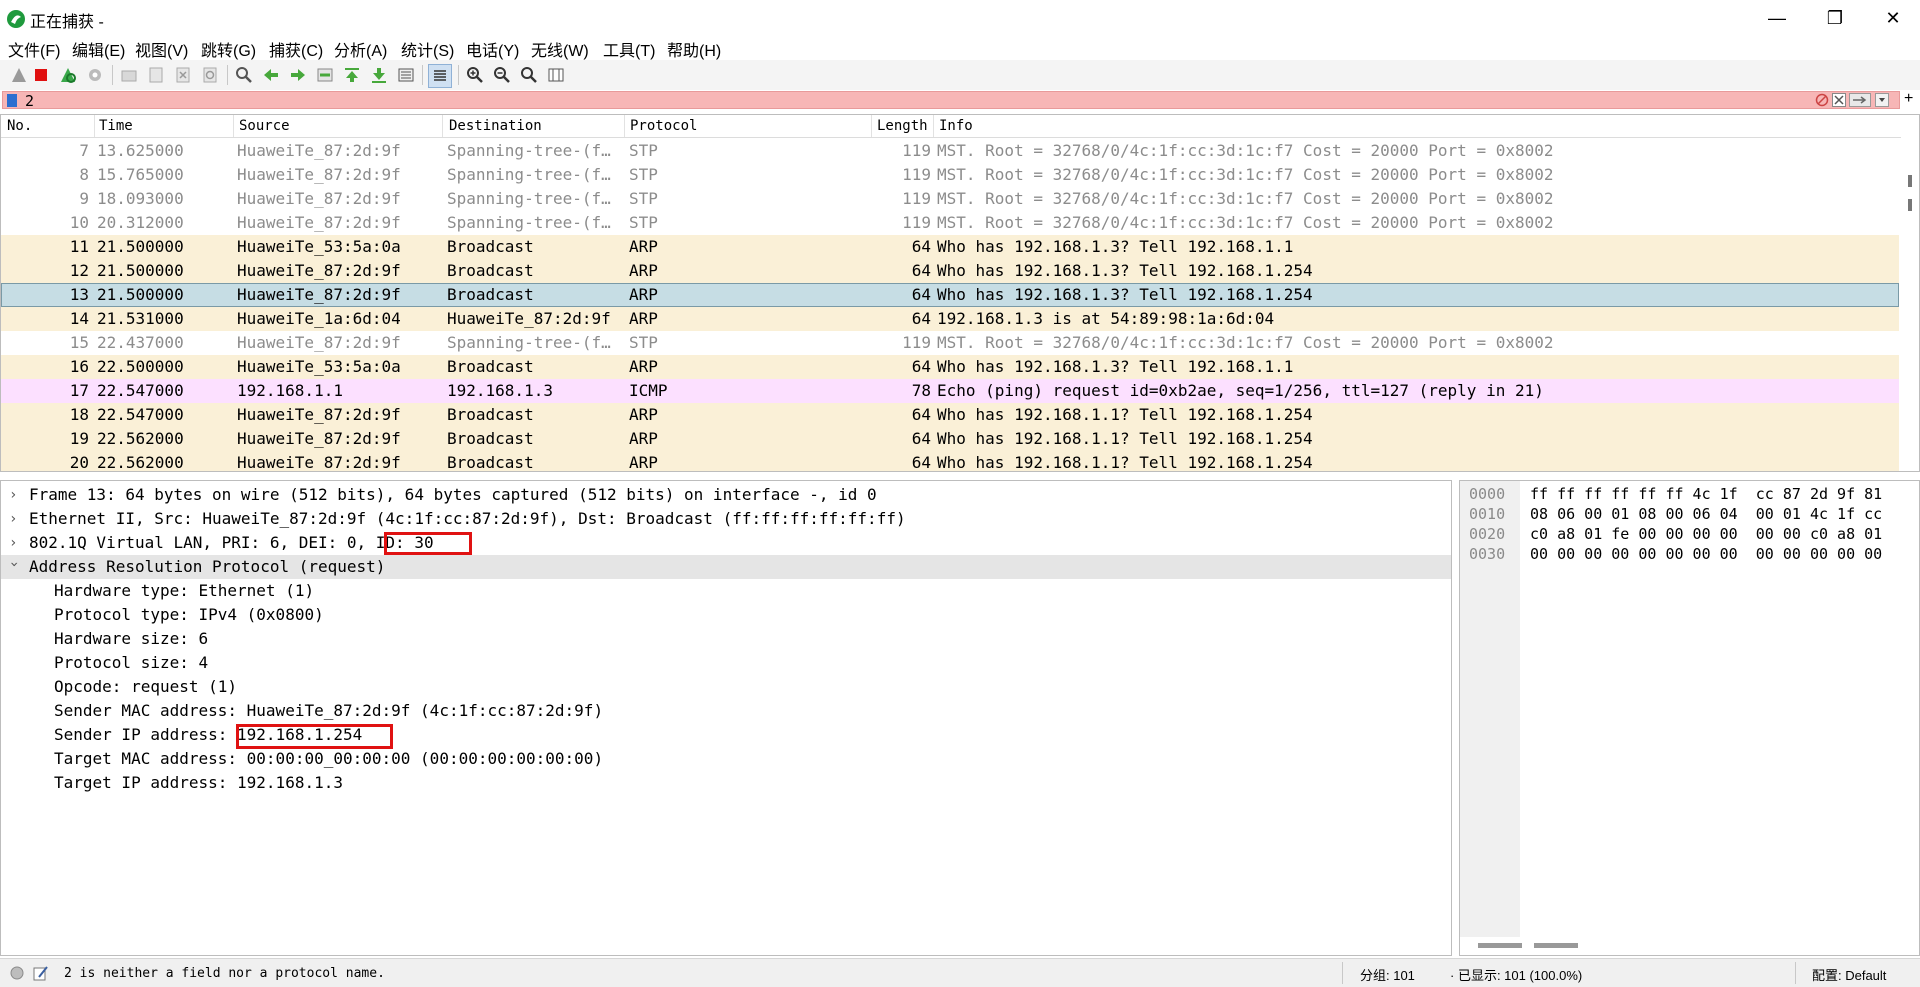 This screenshot has width=1920, height=987. Describe the element at coordinates (726, 663) in the screenshot. I see `arp-field: Protocol size: 4` at that location.